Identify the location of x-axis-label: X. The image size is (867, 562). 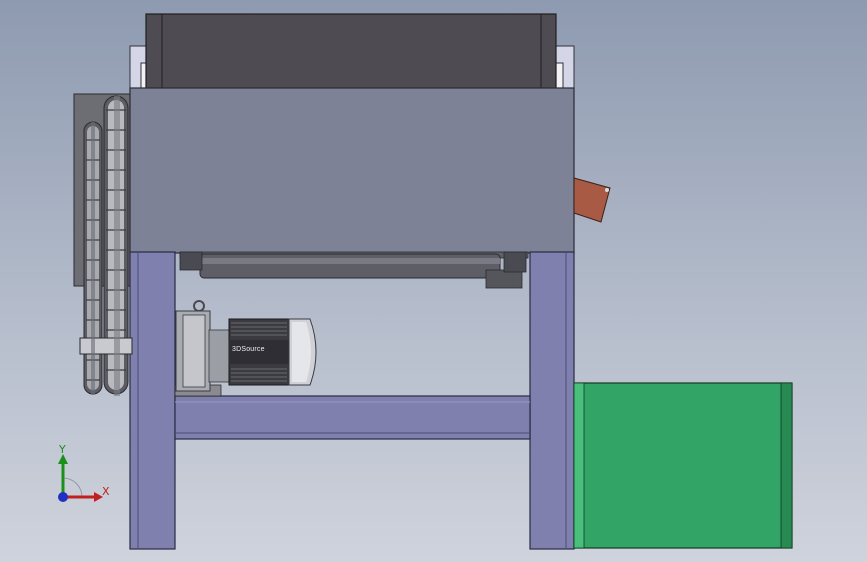
(106, 491).